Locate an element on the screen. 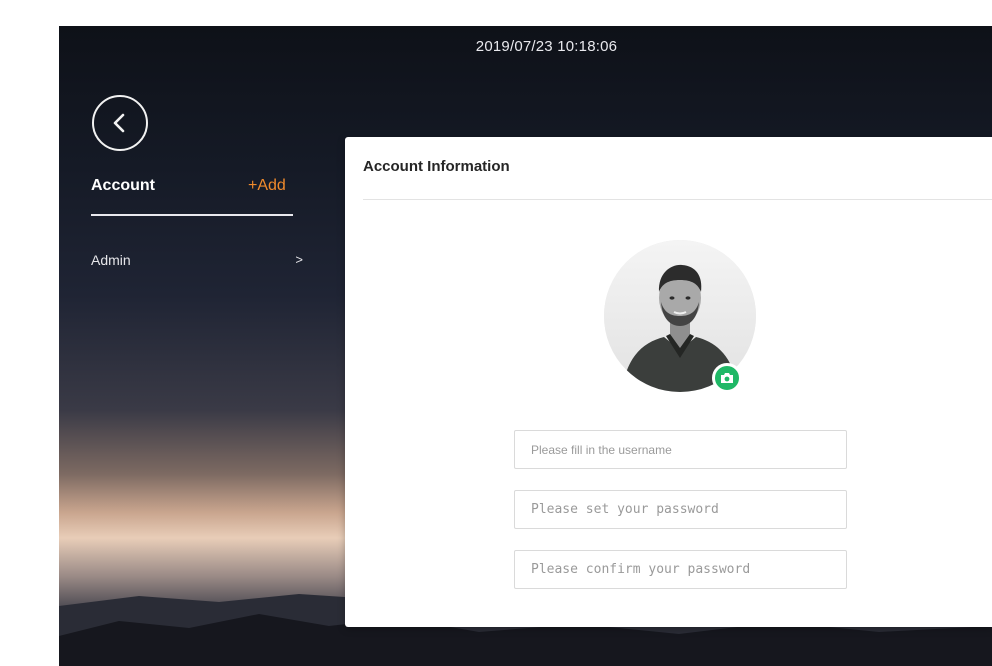 This screenshot has height=666, width=992. panel-title: Account Information is located at coordinates (436, 166).